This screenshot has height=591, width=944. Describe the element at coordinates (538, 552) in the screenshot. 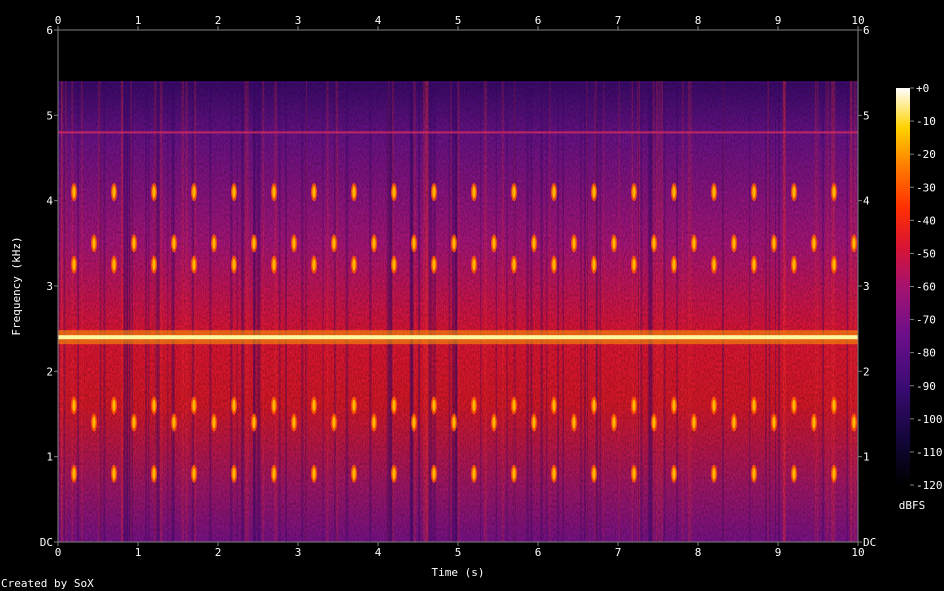

I see `x-tick-label-bottom: 6` at that location.